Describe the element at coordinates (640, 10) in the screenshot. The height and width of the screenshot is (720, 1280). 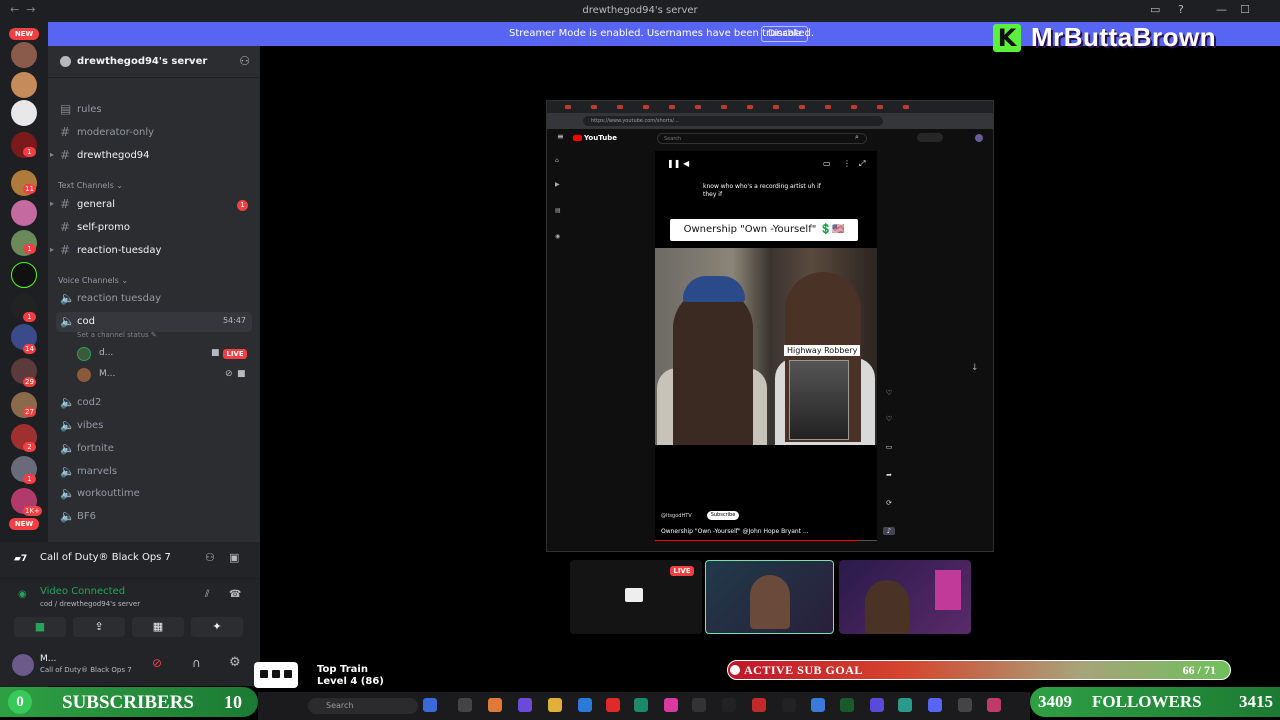
I see `window-title: drewthegod94's server` at that location.